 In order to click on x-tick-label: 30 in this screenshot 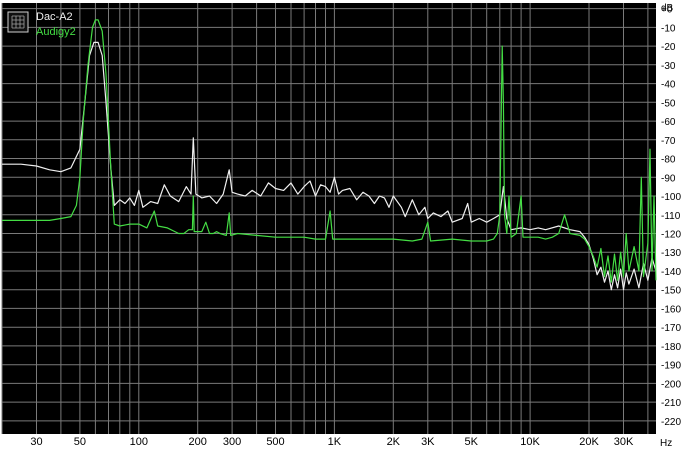, I will do `click(36, 442)`.